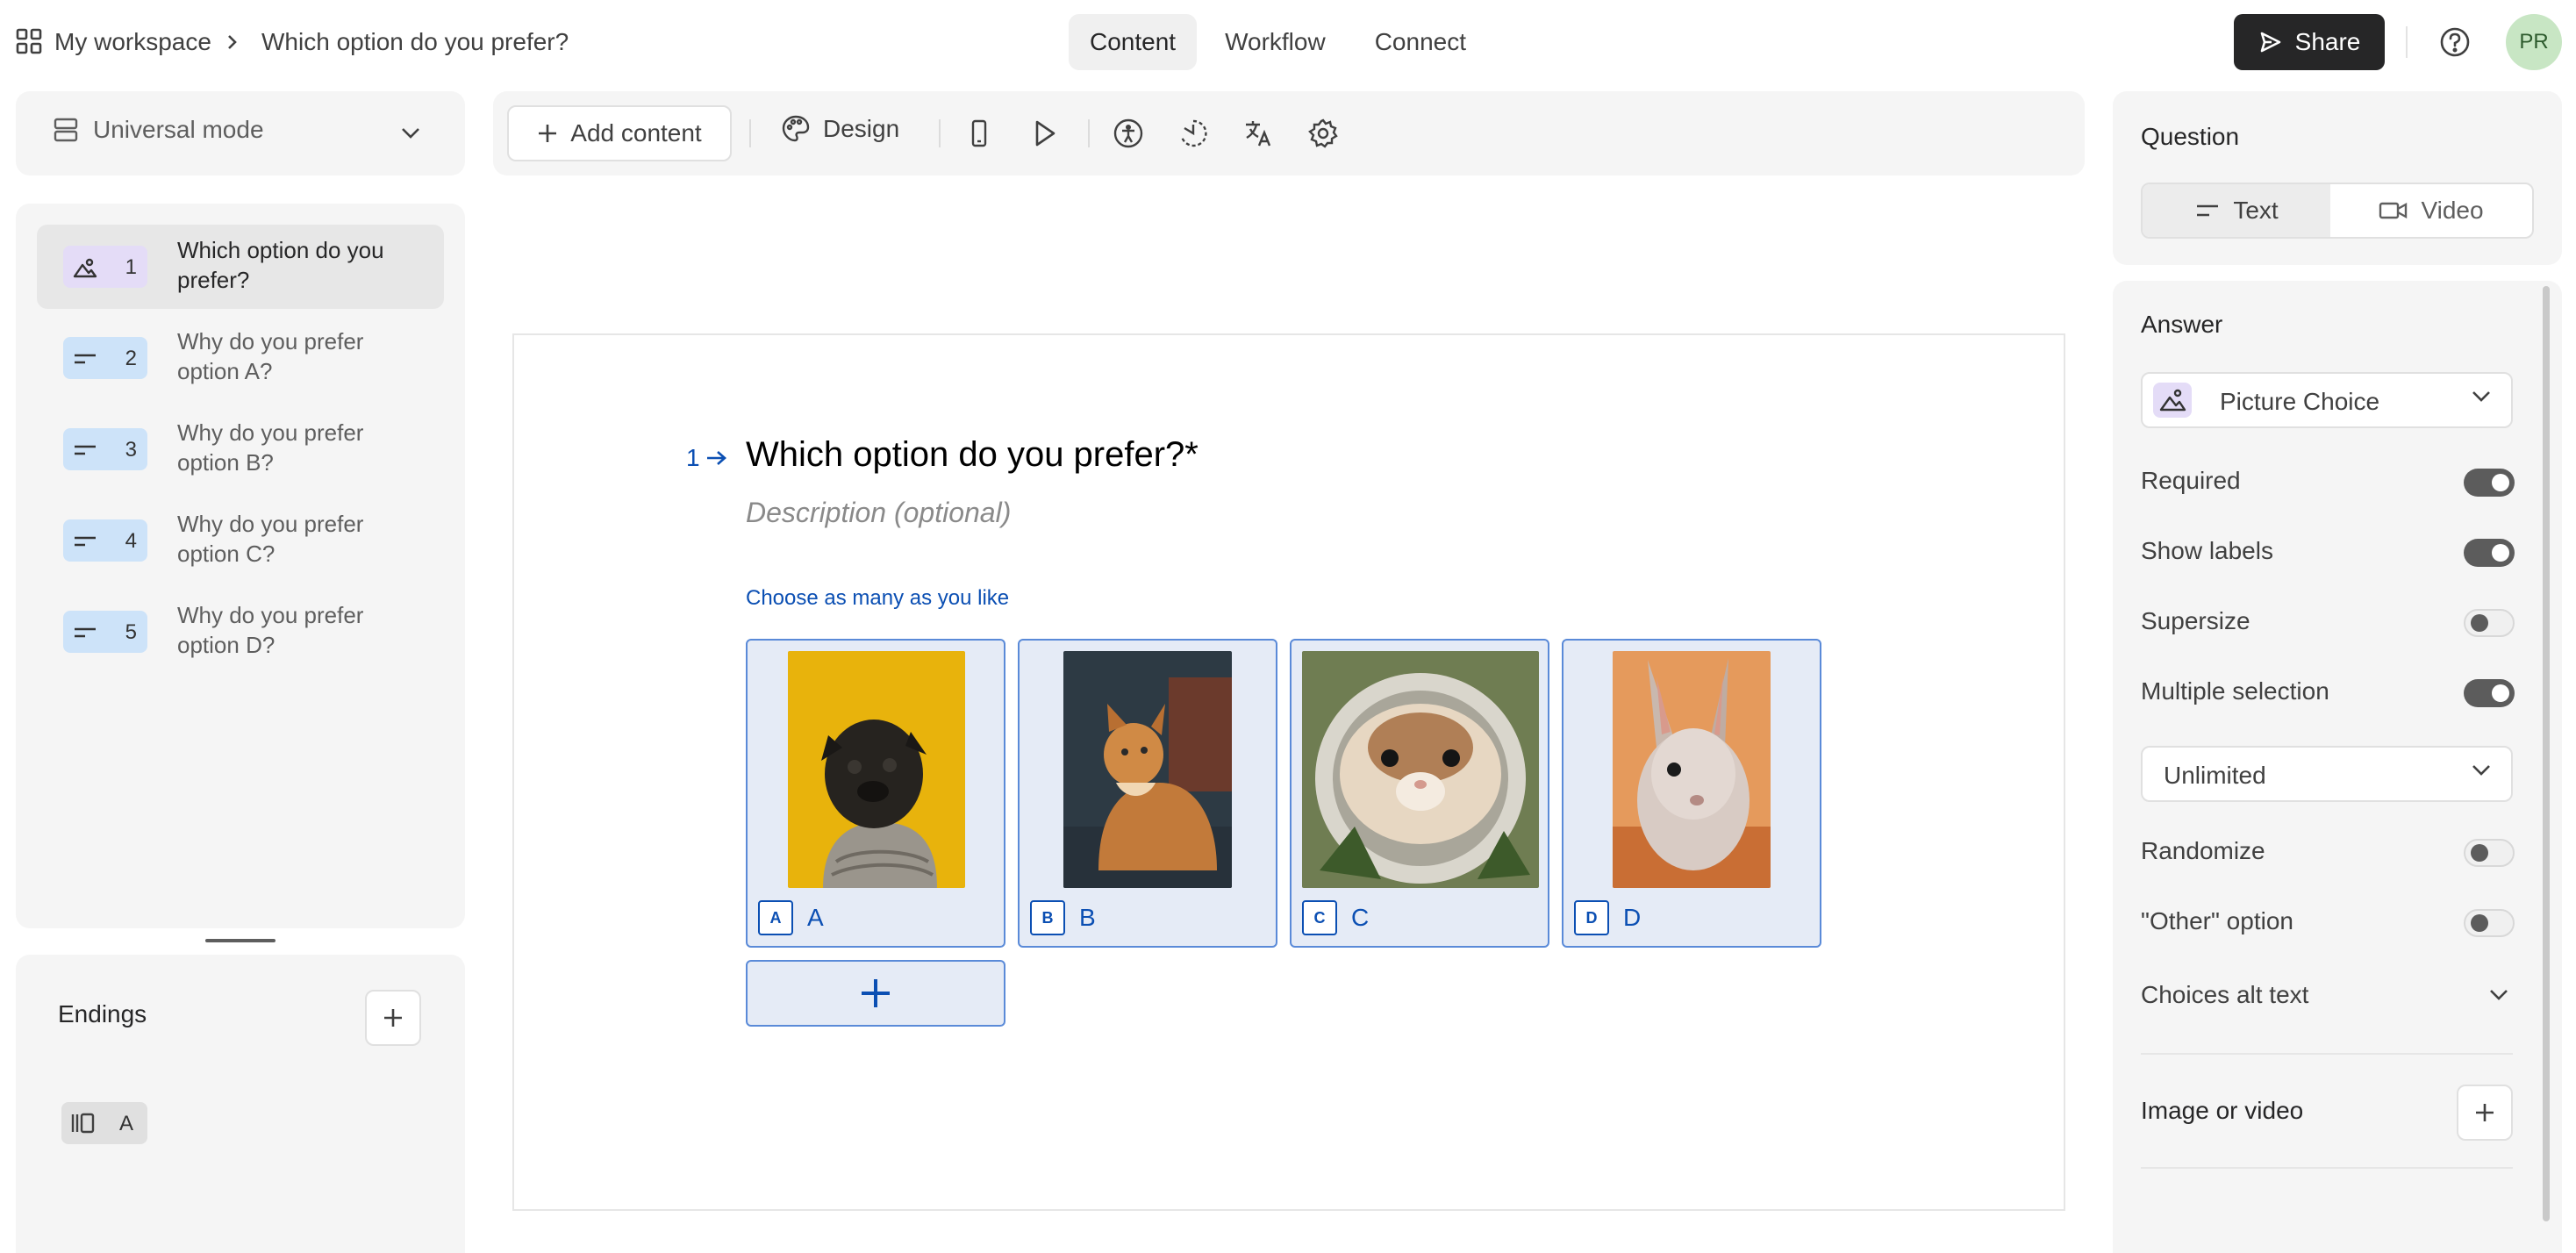 The image size is (2576, 1253). I want to click on other-option-toggle, so click(2489, 923).